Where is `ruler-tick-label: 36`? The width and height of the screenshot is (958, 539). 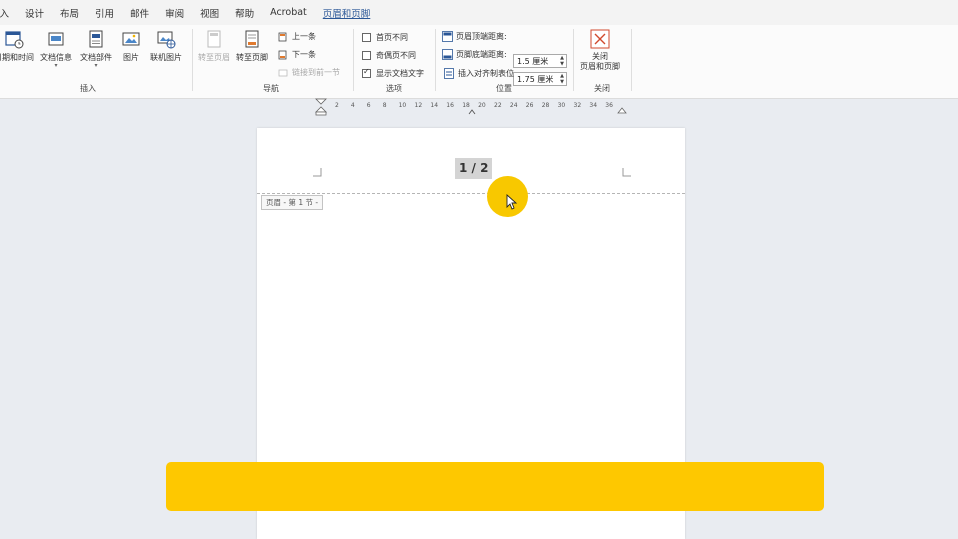 ruler-tick-label: 36 is located at coordinates (609, 105).